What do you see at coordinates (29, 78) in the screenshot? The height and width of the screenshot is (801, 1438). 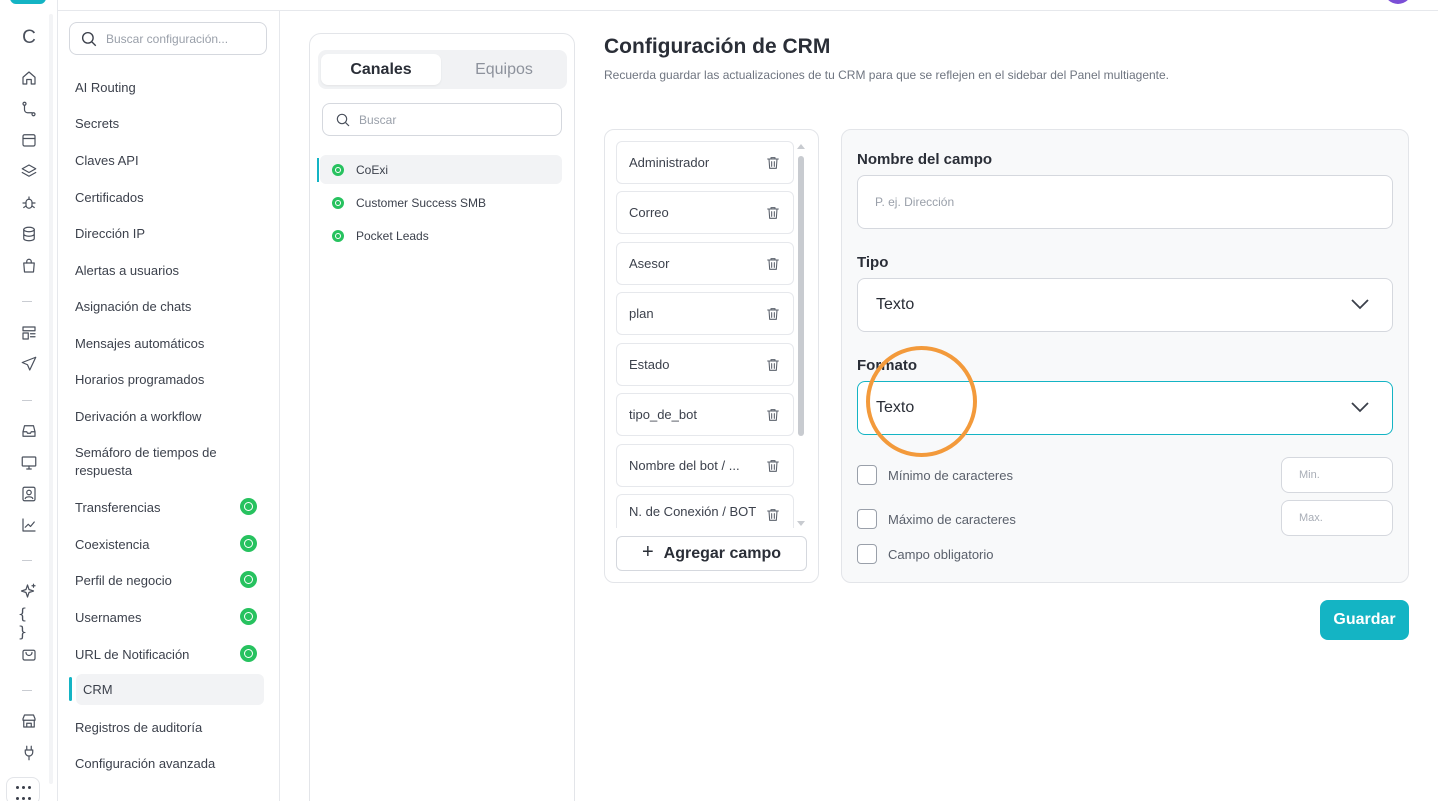 I see `home-icon` at bounding box center [29, 78].